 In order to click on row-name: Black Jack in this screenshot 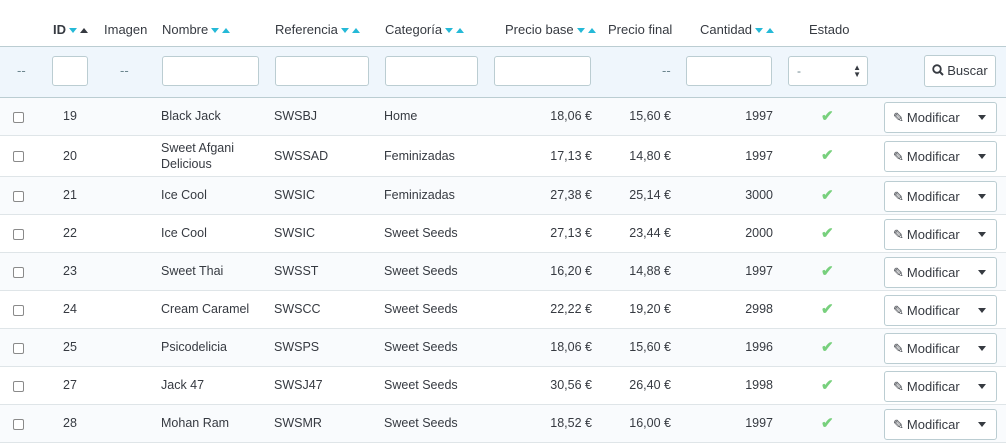, I will do `click(191, 116)`.